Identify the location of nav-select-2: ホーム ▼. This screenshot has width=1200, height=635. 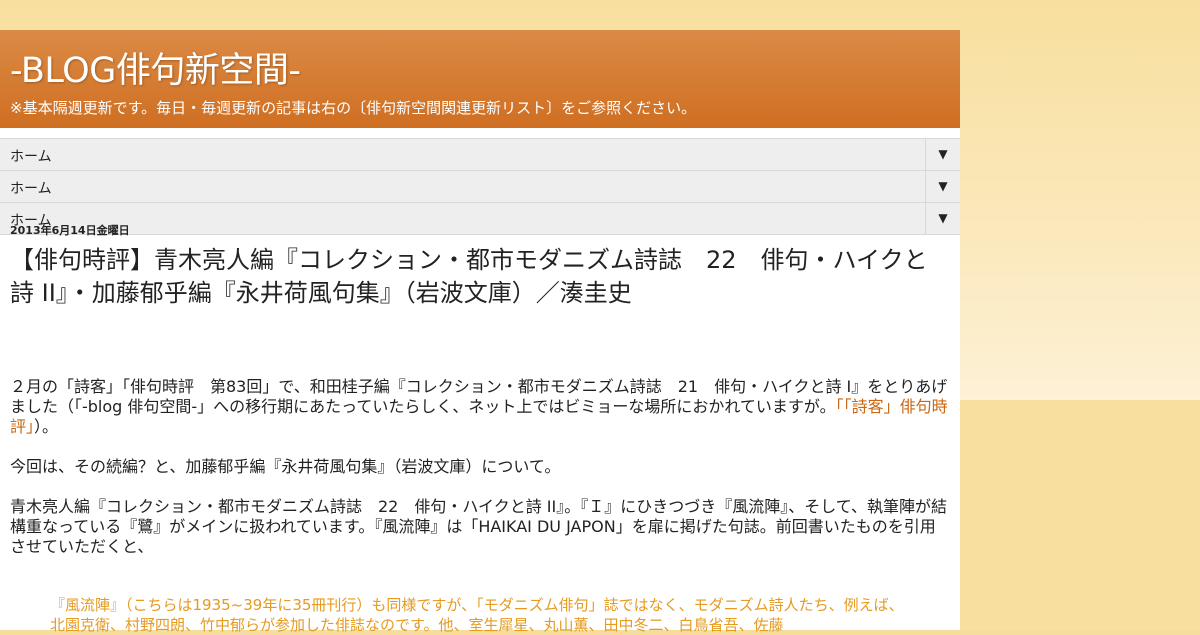
(480, 186).